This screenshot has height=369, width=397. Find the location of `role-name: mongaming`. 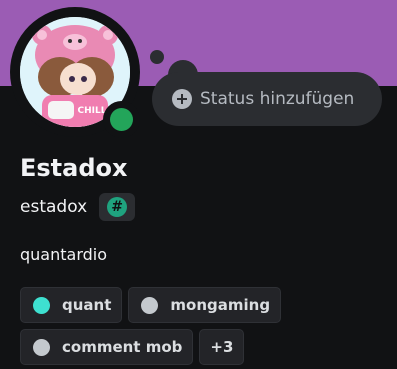

role-name: mongaming is located at coordinates (220, 305).